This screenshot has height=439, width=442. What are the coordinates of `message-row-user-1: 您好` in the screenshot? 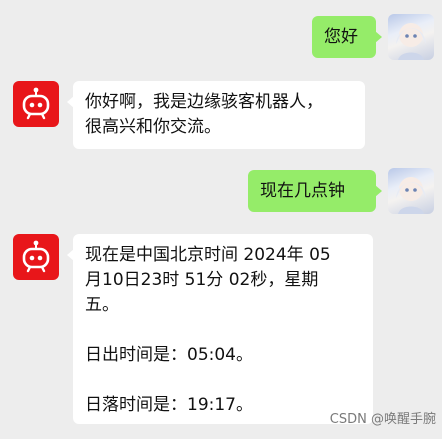 It's located at (221, 39).